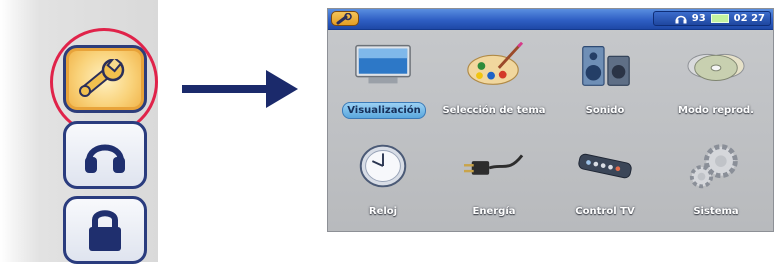  Describe the element at coordinates (384, 110) in the screenshot. I see `menu-item-label: Visualización` at that location.